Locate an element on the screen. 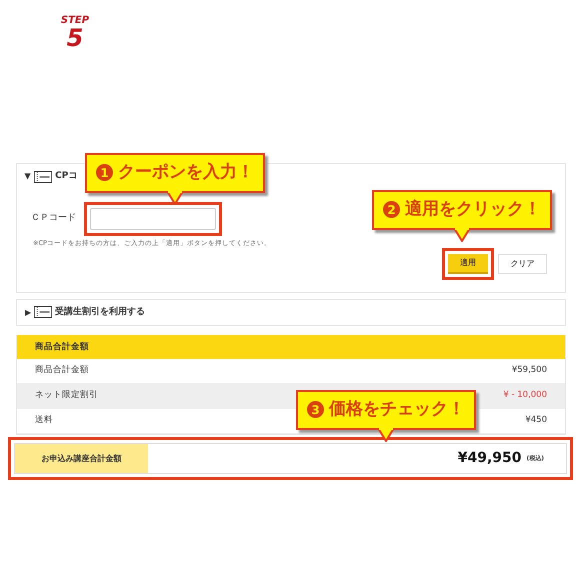 Image resolution: width=581 pixels, height=565 pixels. panel-title: CPコ is located at coordinates (66, 176).